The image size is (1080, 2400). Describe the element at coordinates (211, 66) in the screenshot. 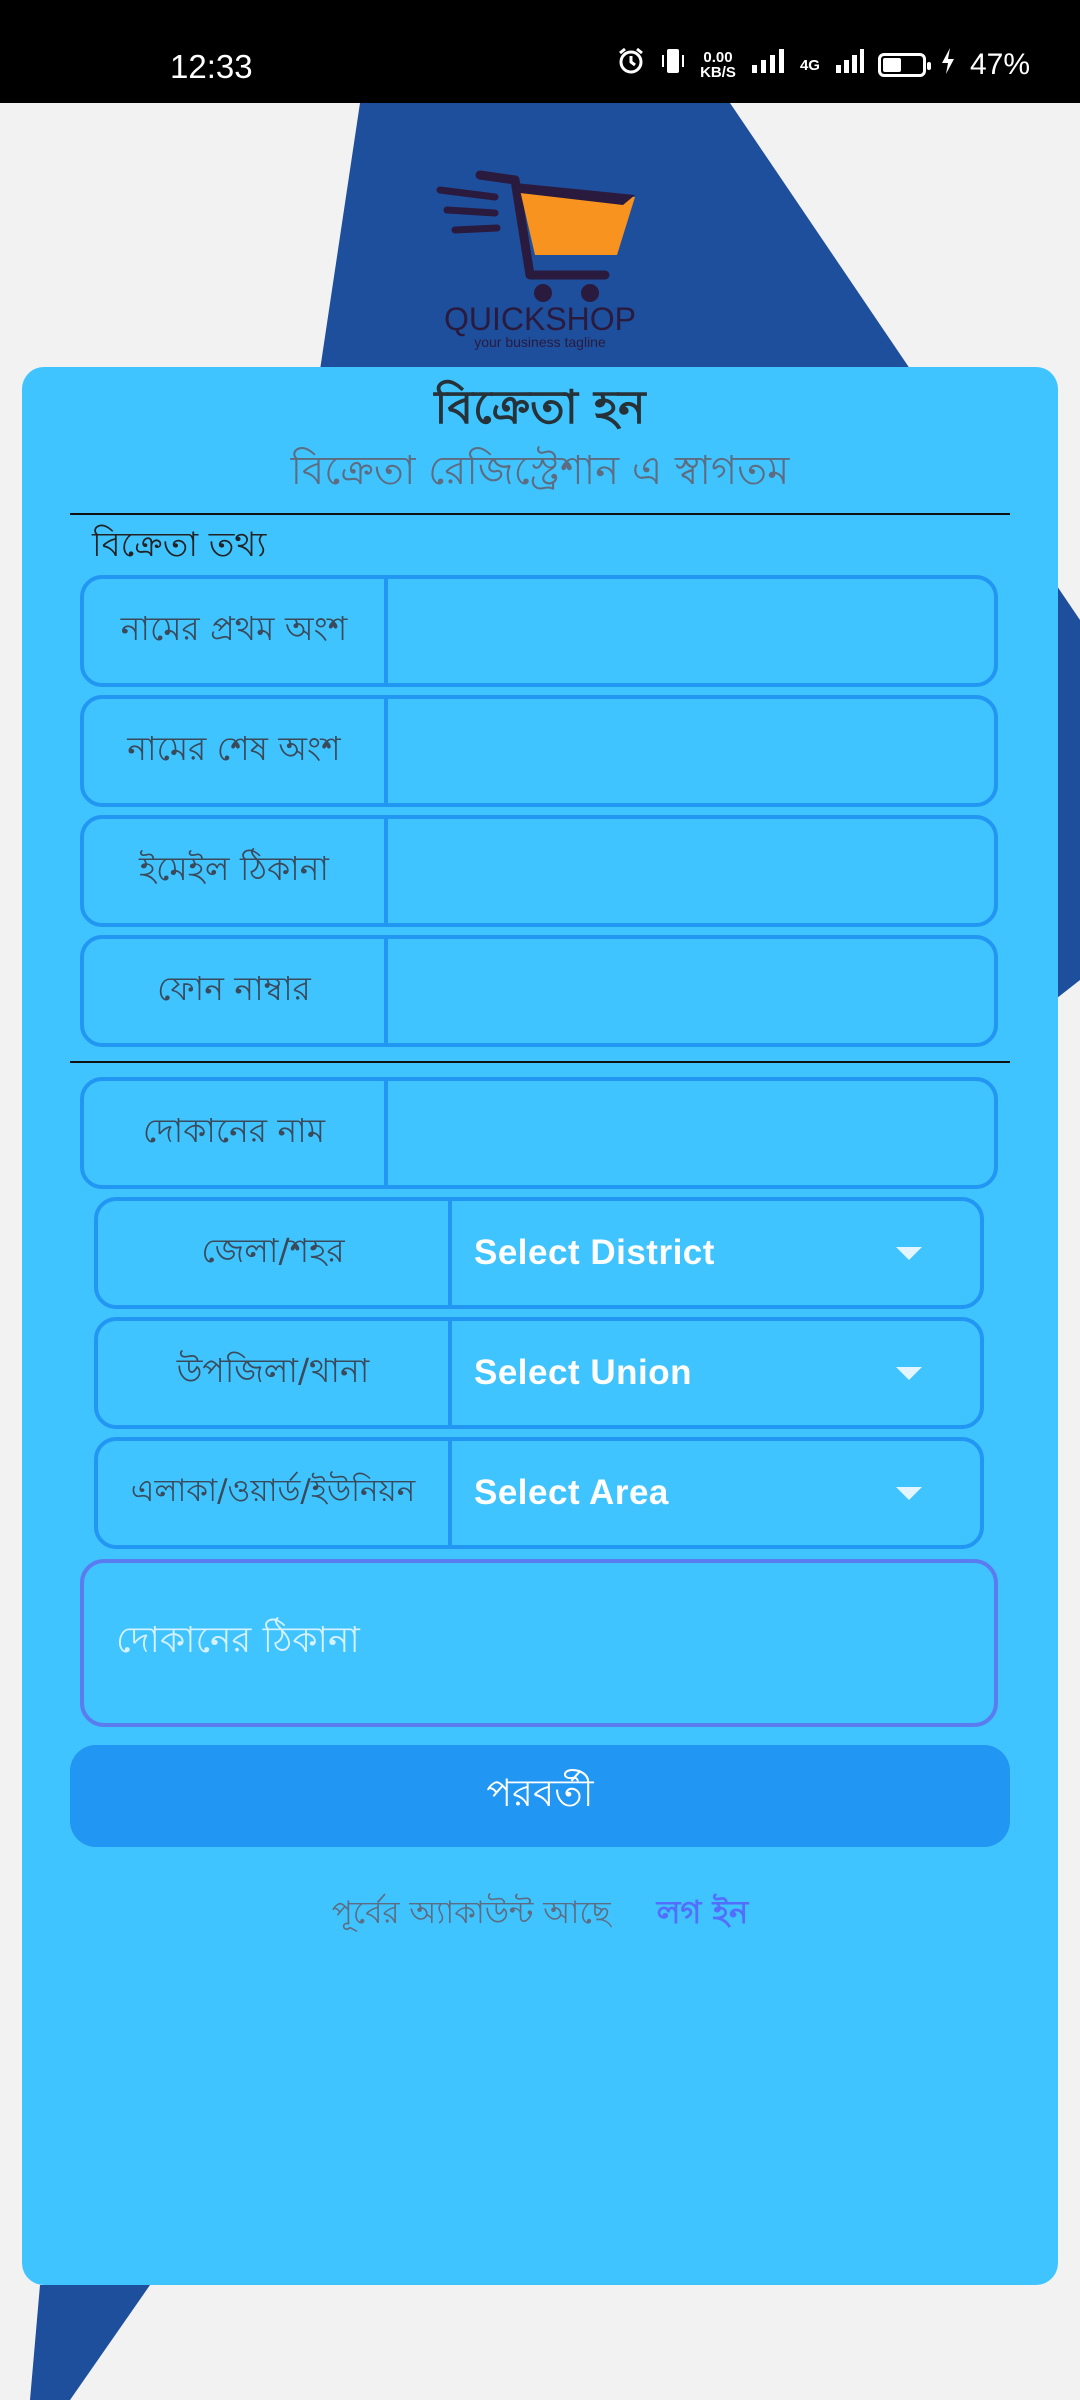

I see `status-time: 12:33` at that location.